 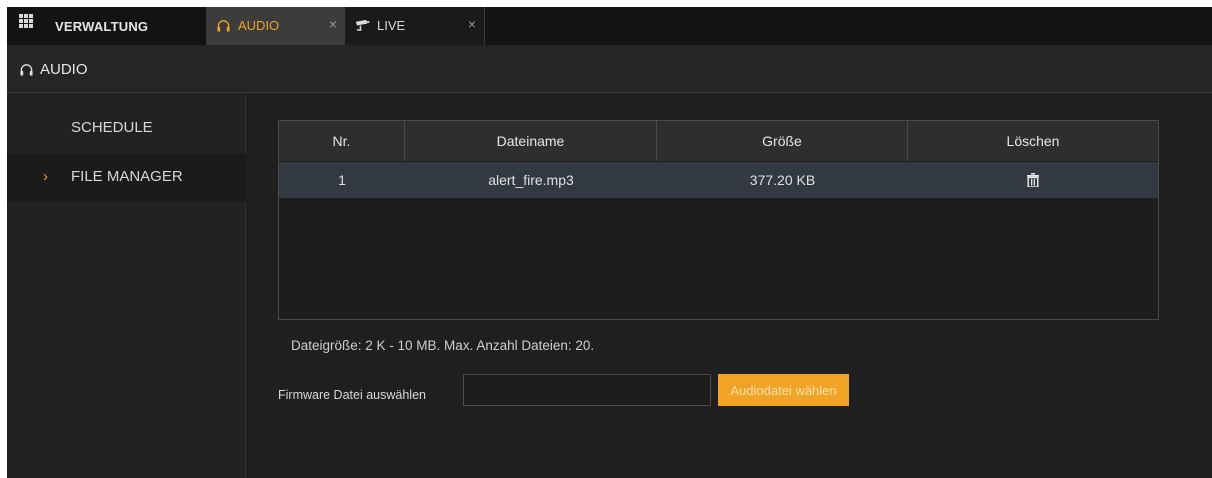 I want to click on tab-audio: AUDIO ×, so click(x=275, y=26).